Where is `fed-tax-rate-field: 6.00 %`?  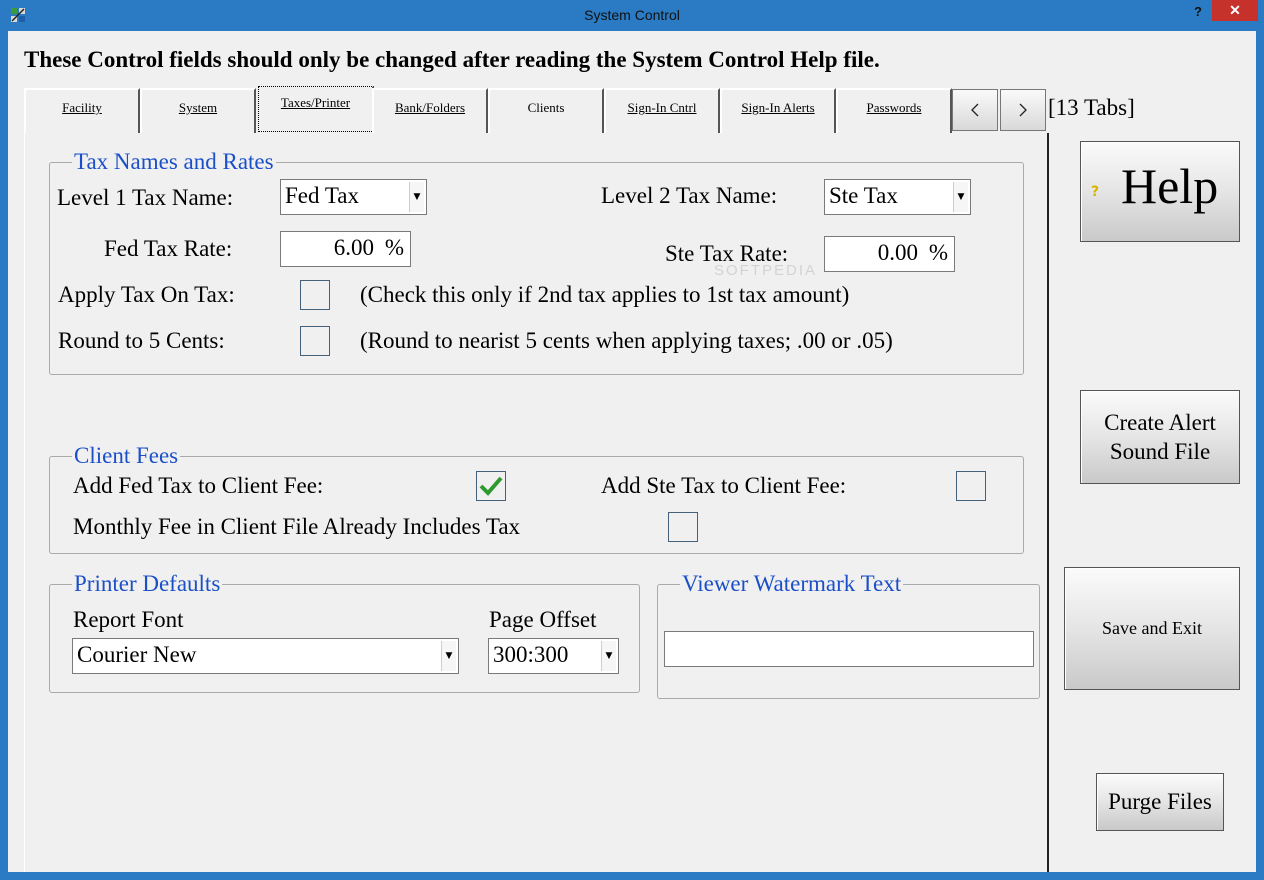
fed-tax-rate-field: 6.00 % is located at coordinates (345, 249).